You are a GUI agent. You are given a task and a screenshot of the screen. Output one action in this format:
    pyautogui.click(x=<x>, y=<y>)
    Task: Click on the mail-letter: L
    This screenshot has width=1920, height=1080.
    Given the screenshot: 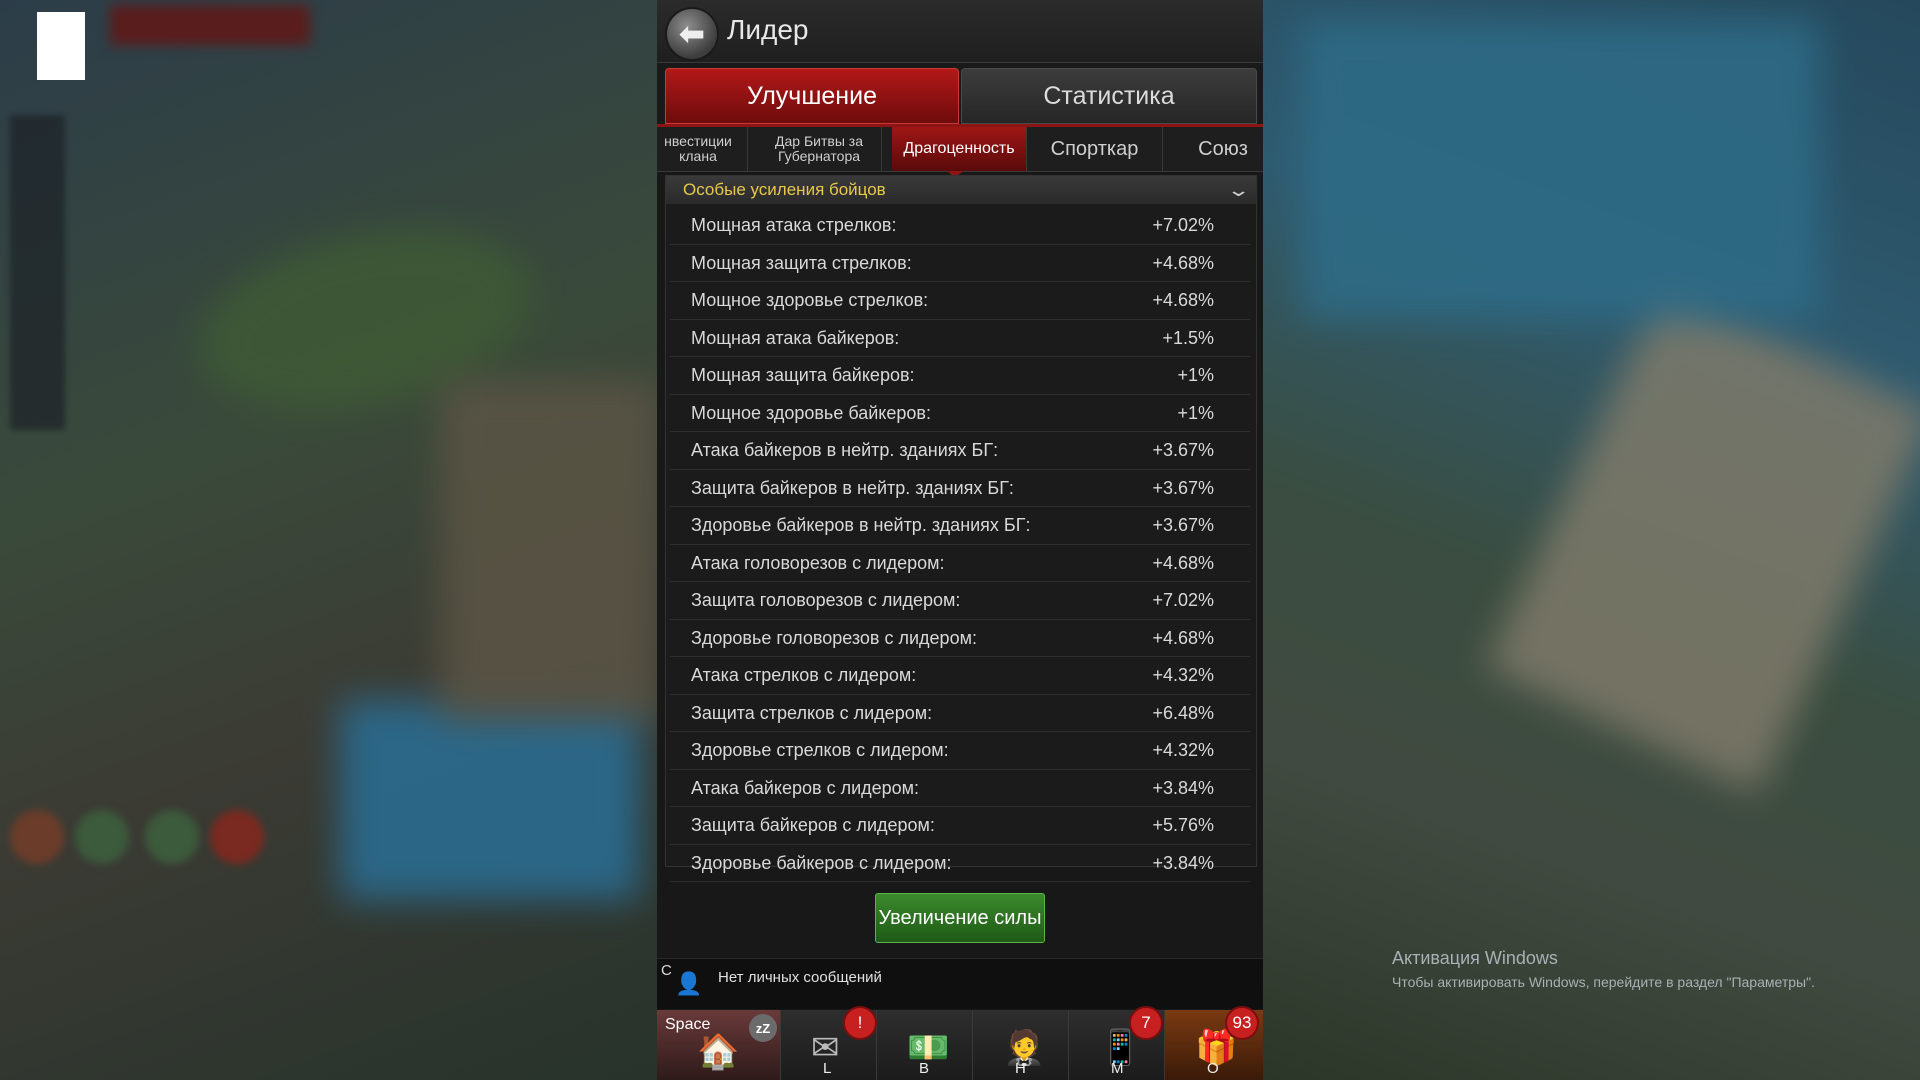 What is the action you would take?
    pyautogui.click(x=827, y=1068)
    